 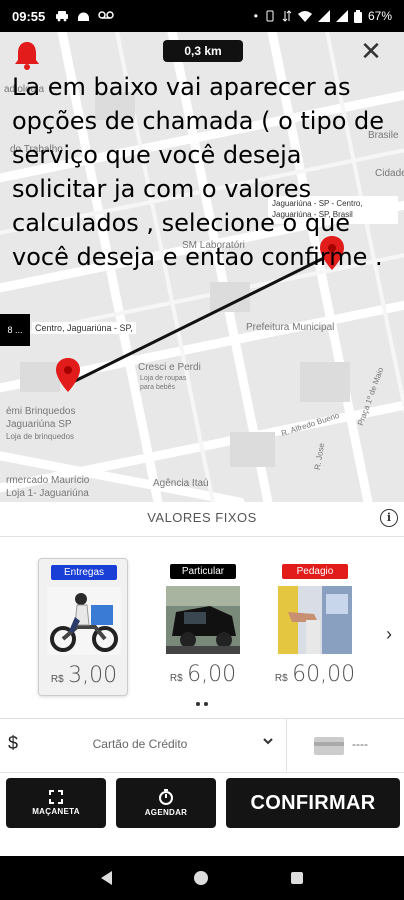 What do you see at coordinates (68, 375) in the screenshot?
I see `origin-pin-icon` at bounding box center [68, 375].